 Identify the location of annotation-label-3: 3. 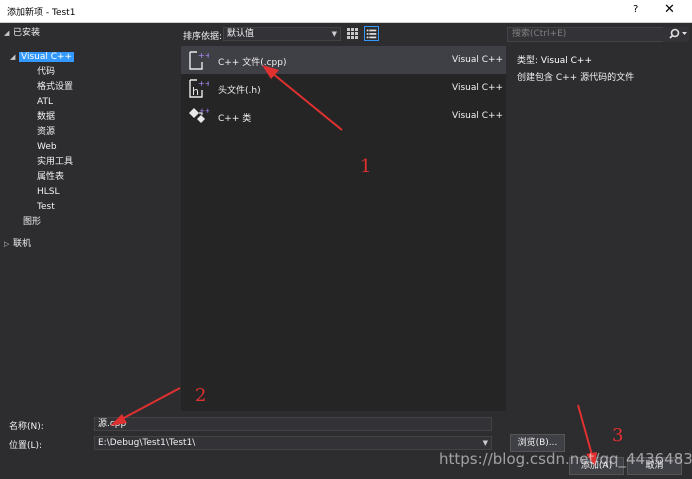
(618, 435).